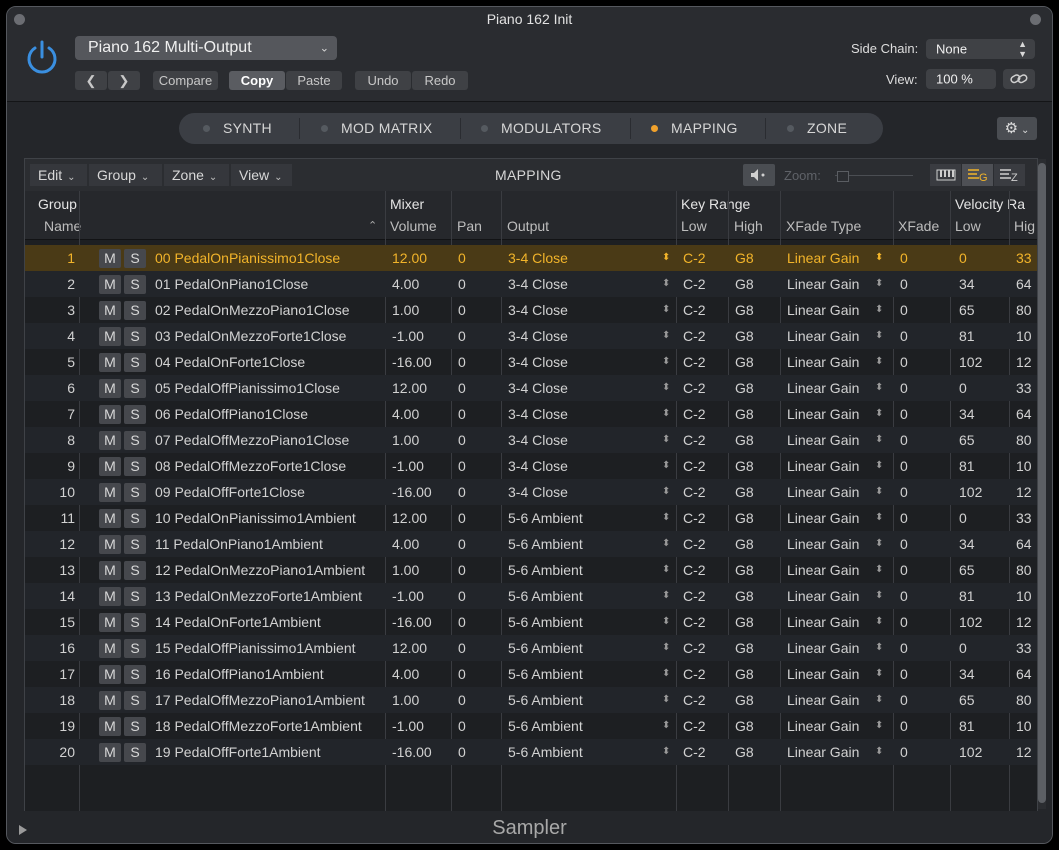 The width and height of the screenshot is (1059, 850). Describe the element at coordinates (247, 388) in the screenshot. I see `group-name: 05 PedalOffPianissimo1Close` at that location.